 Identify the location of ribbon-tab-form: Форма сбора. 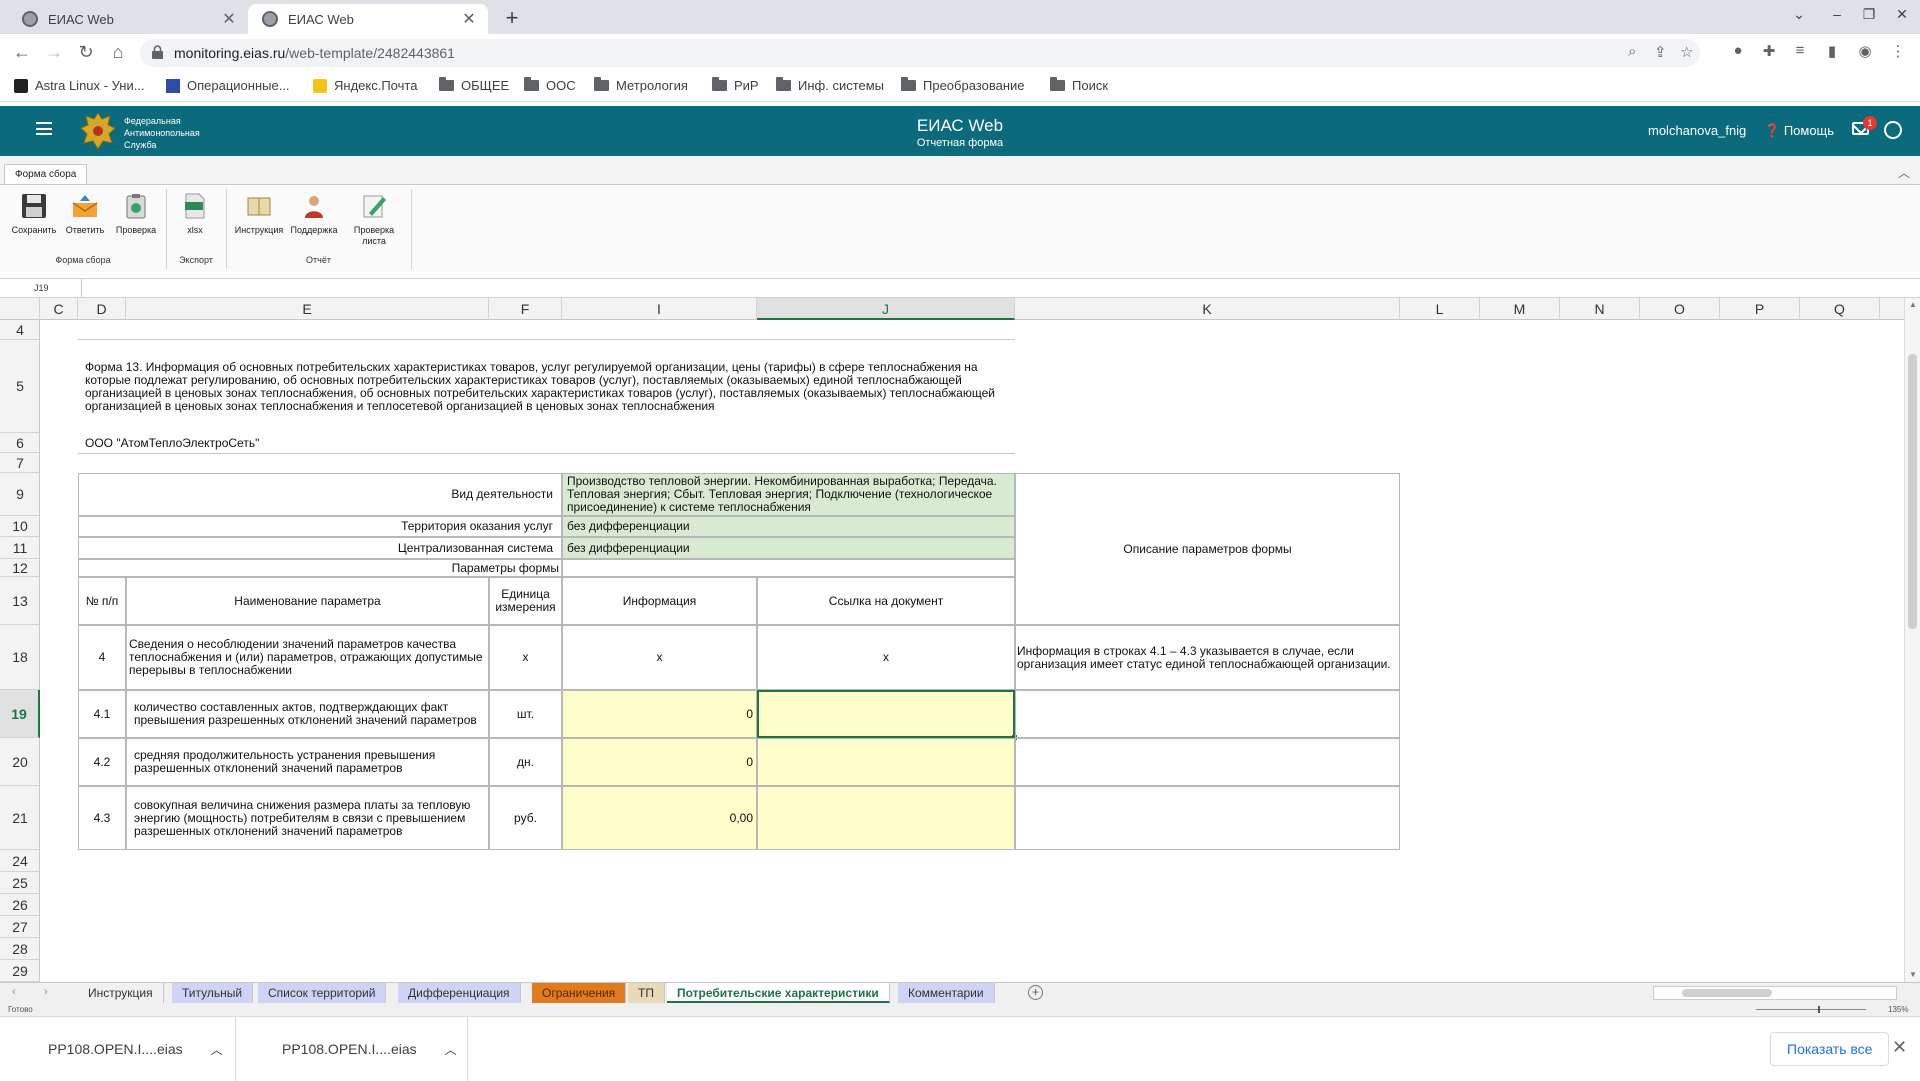
(46, 174).